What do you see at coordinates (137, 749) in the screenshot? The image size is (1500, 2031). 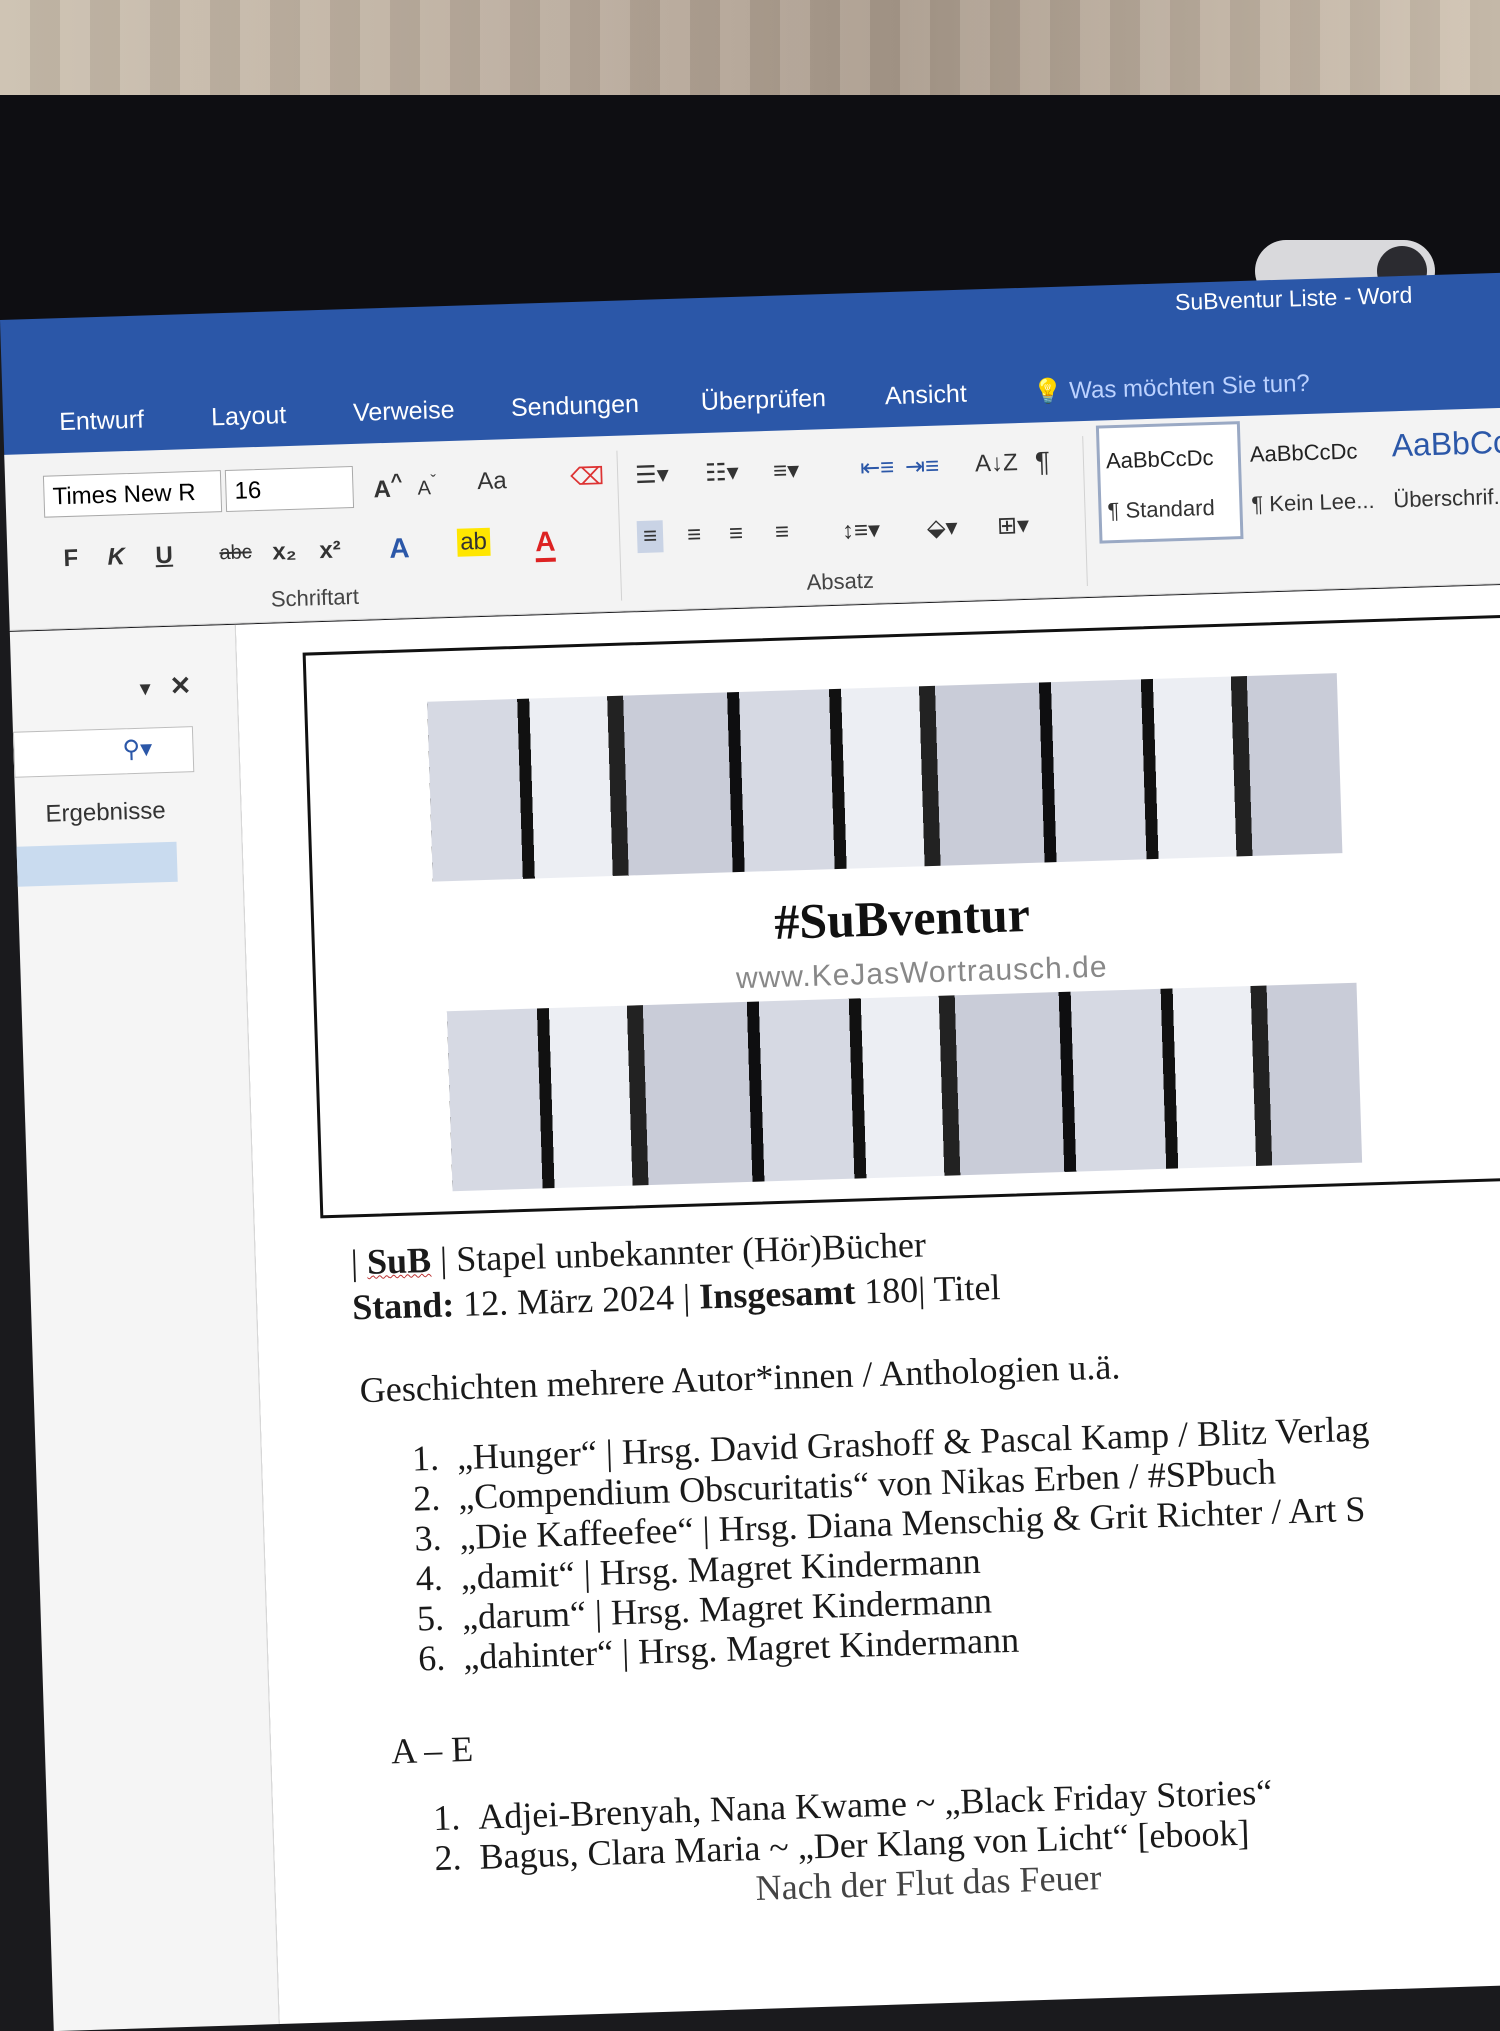 I see `search-icon: ⚲▾` at bounding box center [137, 749].